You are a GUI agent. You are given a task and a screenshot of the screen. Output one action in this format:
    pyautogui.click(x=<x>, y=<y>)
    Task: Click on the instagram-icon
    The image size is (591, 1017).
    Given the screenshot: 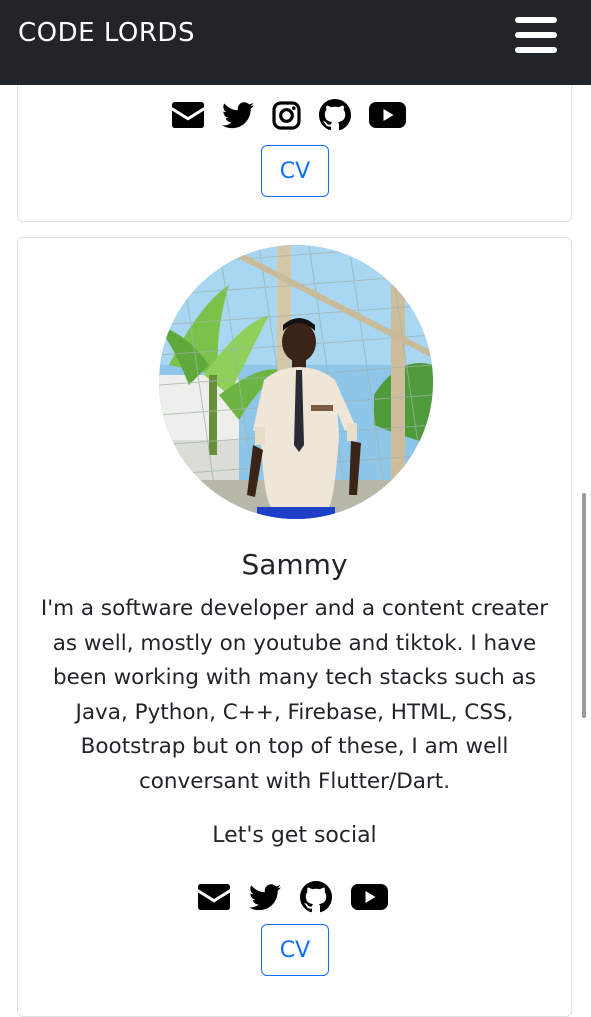 What is the action you would take?
    pyautogui.click(x=286, y=115)
    